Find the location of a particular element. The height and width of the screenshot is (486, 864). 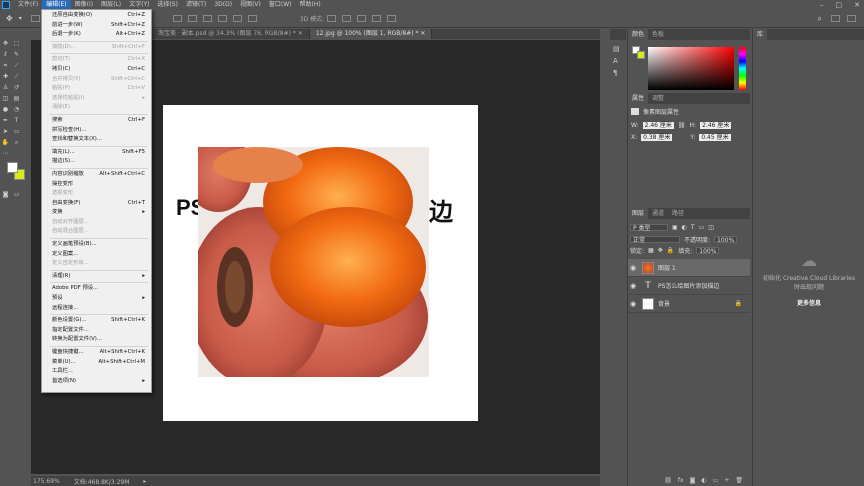

zoom-tool-icon: ⌕ is located at coordinates (16, 142).